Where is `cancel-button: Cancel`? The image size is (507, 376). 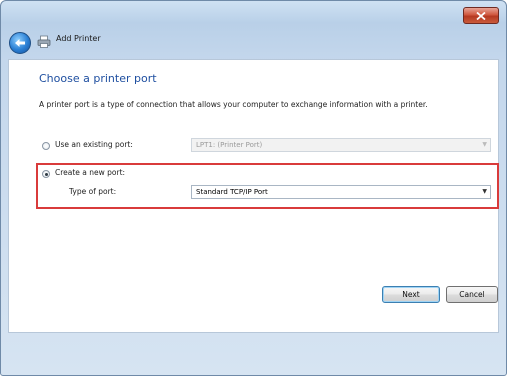 cancel-button: Cancel is located at coordinates (472, 294).